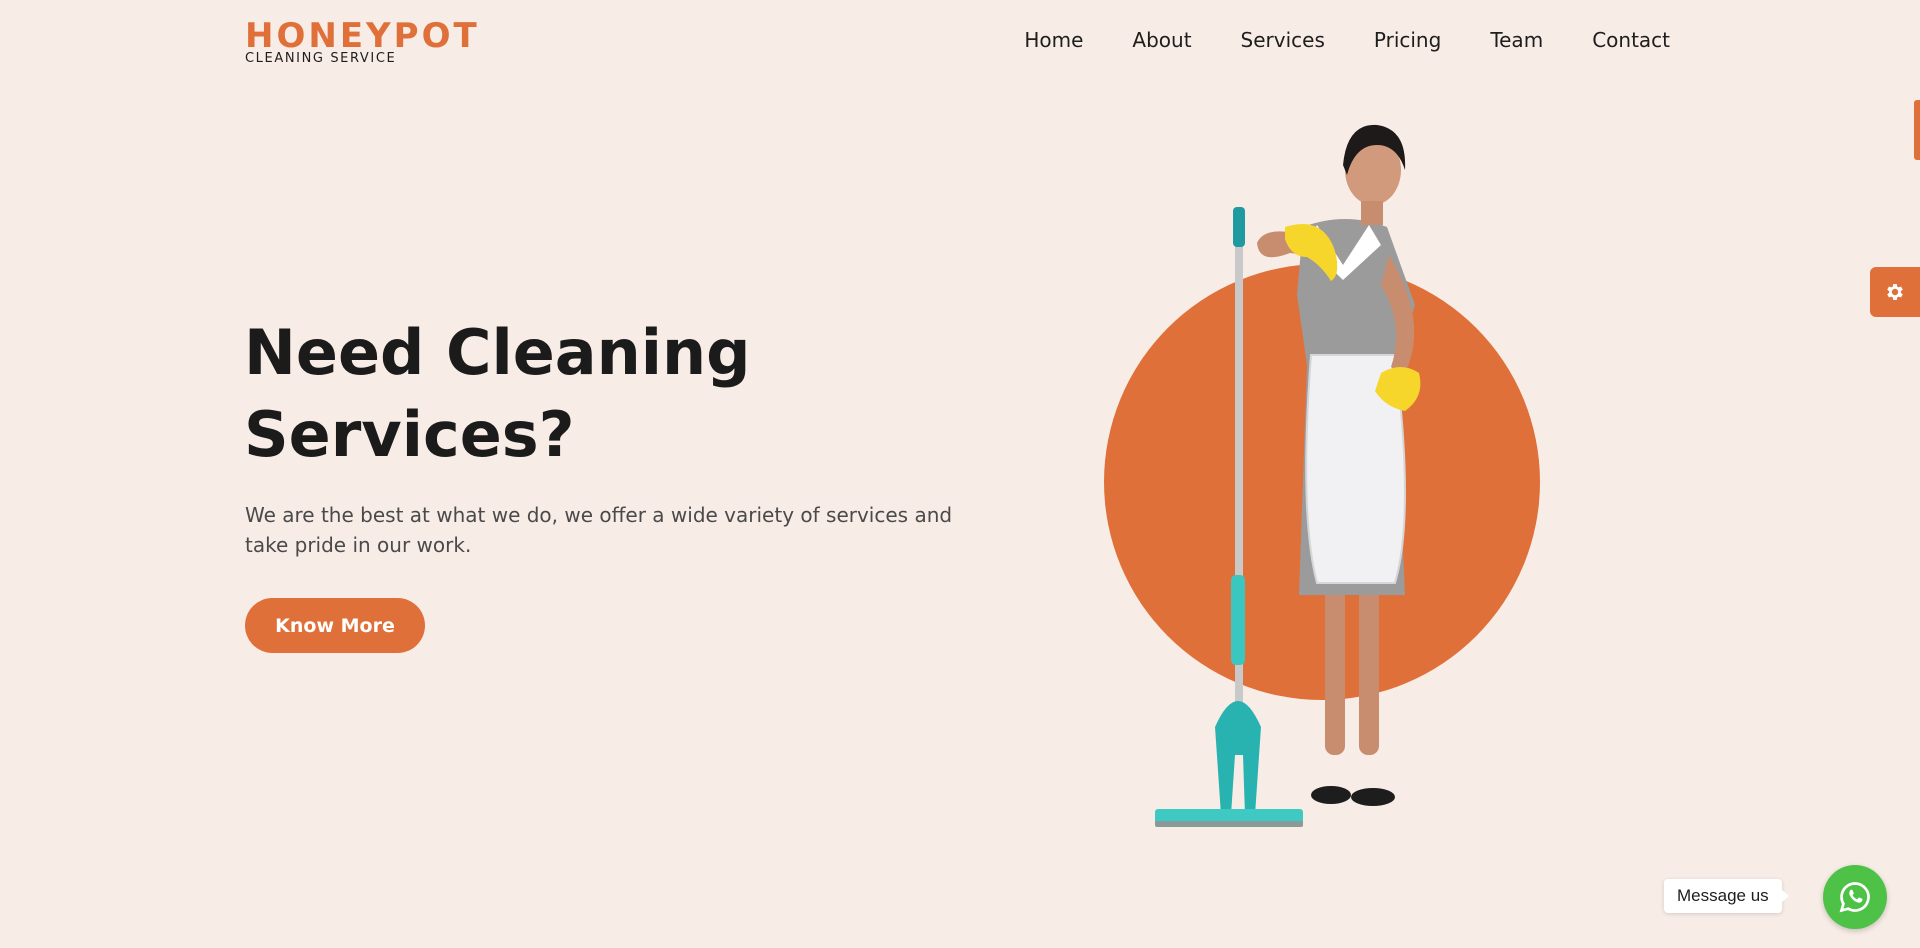 The width and height of the screenshot is (1920, 948). I want to click on whatsapp-button, so click(1855, 897).